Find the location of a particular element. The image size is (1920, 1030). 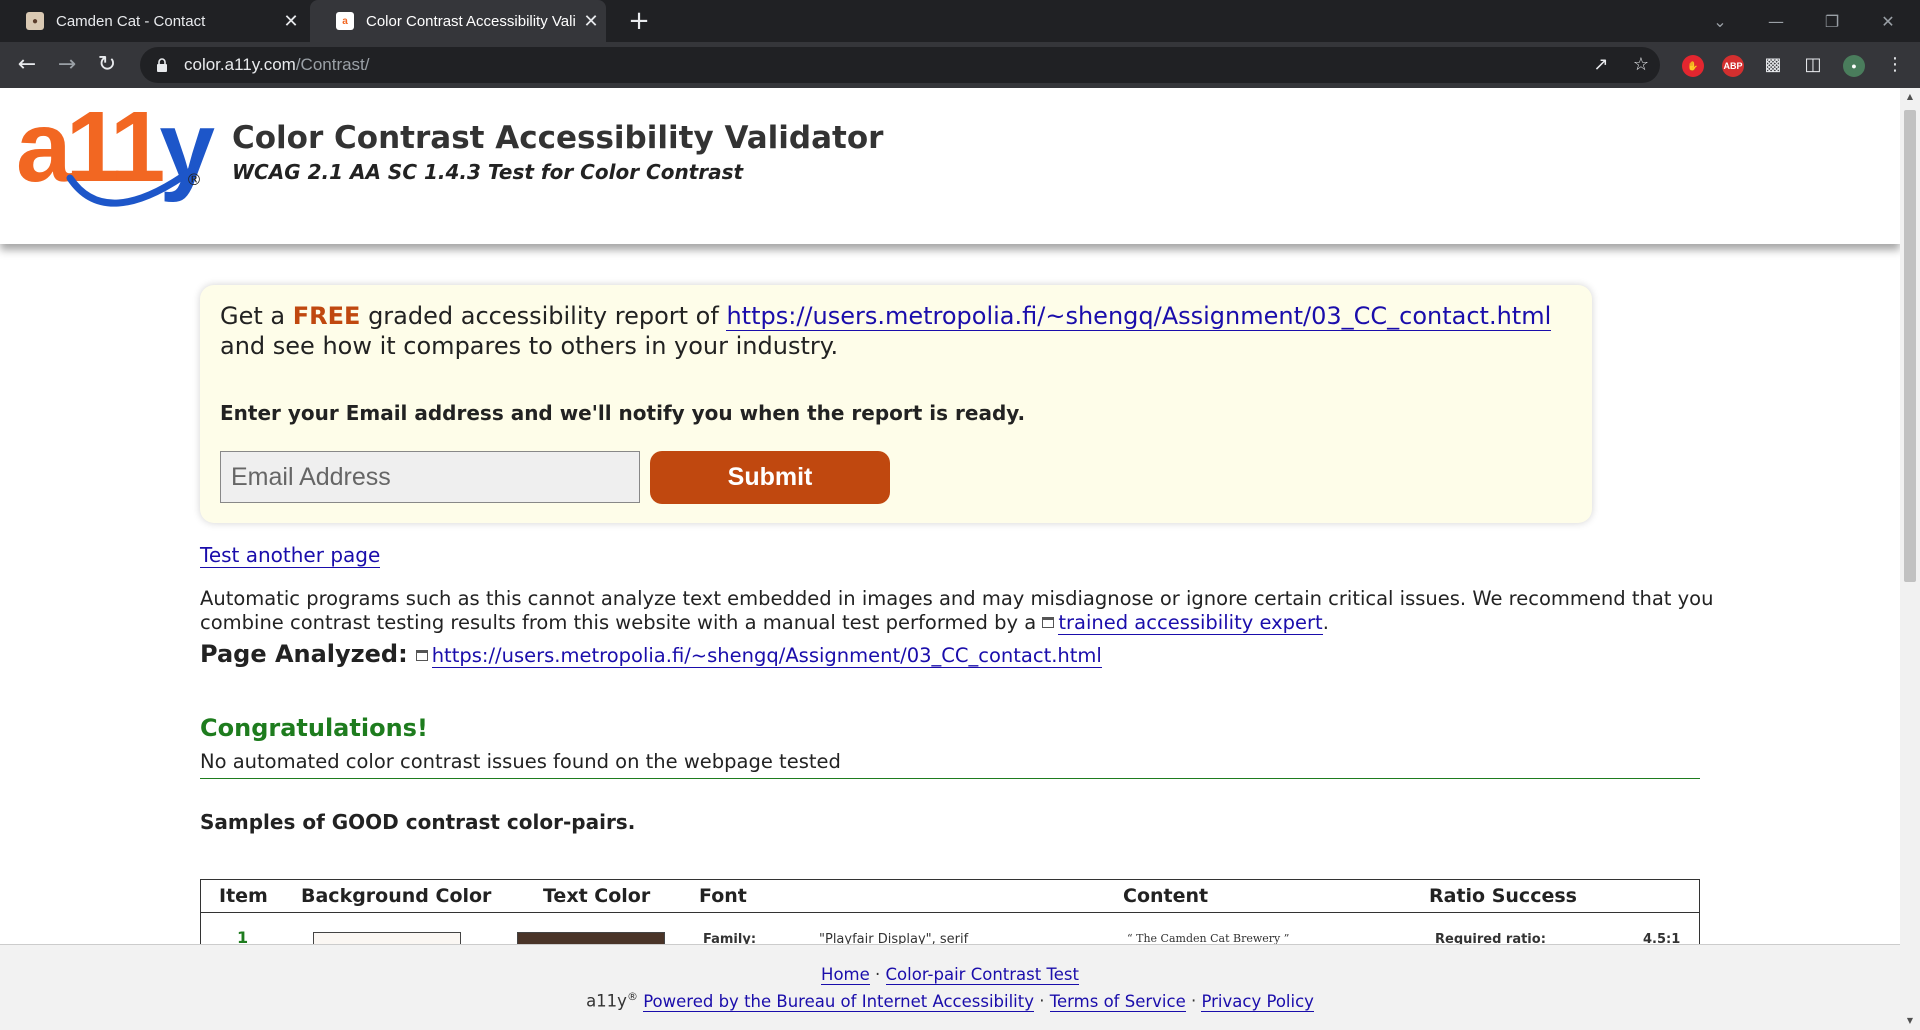

footer-brand: a11y is located at coordinates (606, 1001).